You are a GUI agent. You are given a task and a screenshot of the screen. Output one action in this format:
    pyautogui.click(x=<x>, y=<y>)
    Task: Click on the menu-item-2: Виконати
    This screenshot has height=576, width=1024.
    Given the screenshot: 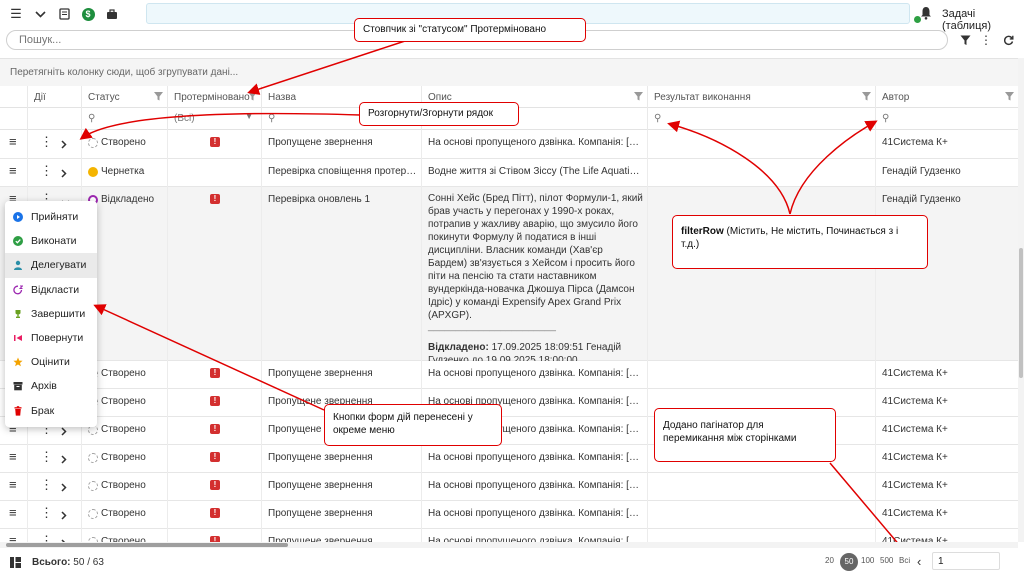 What is the action you would take?
    pyautogui.click(x=51, y=241)
    